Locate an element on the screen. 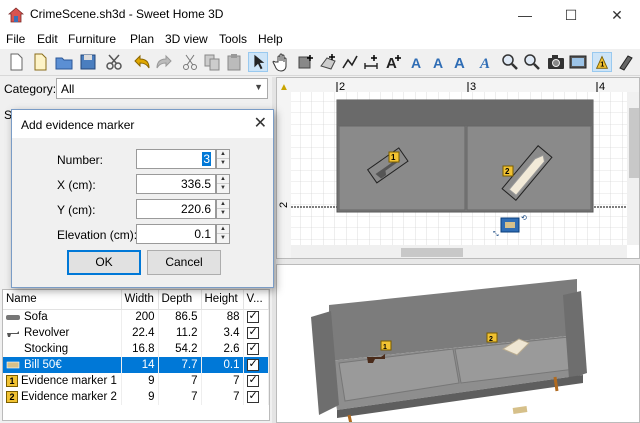 The height and width of the screenshot is (423, 640). title-bar: CrimeScene.sh3d - Sweet Home 3D — ☐ ✕ is located at coordinates (320, 15).